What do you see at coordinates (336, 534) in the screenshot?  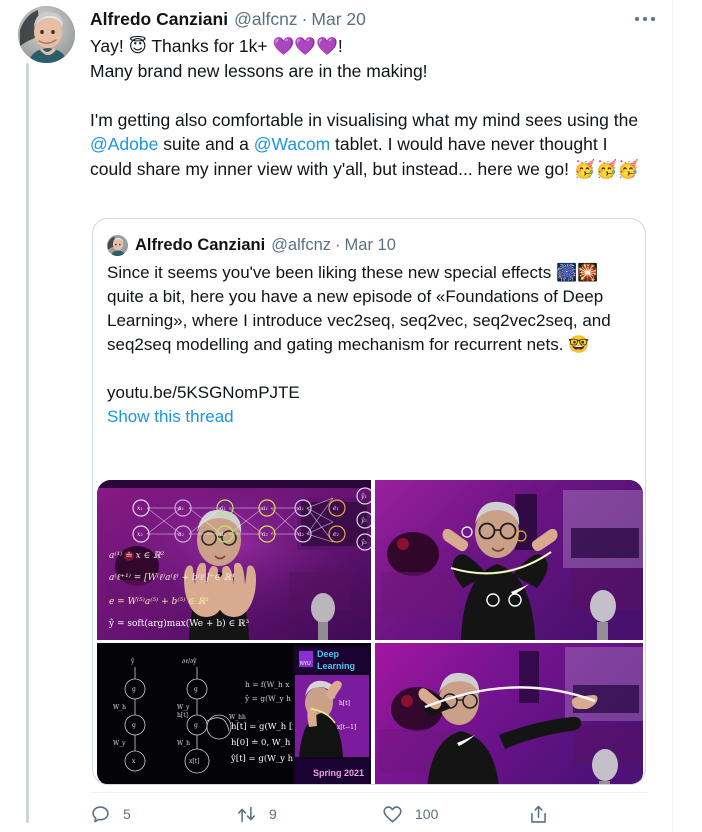 I see `svg-text: e₂` at bounding box center [336, 534].